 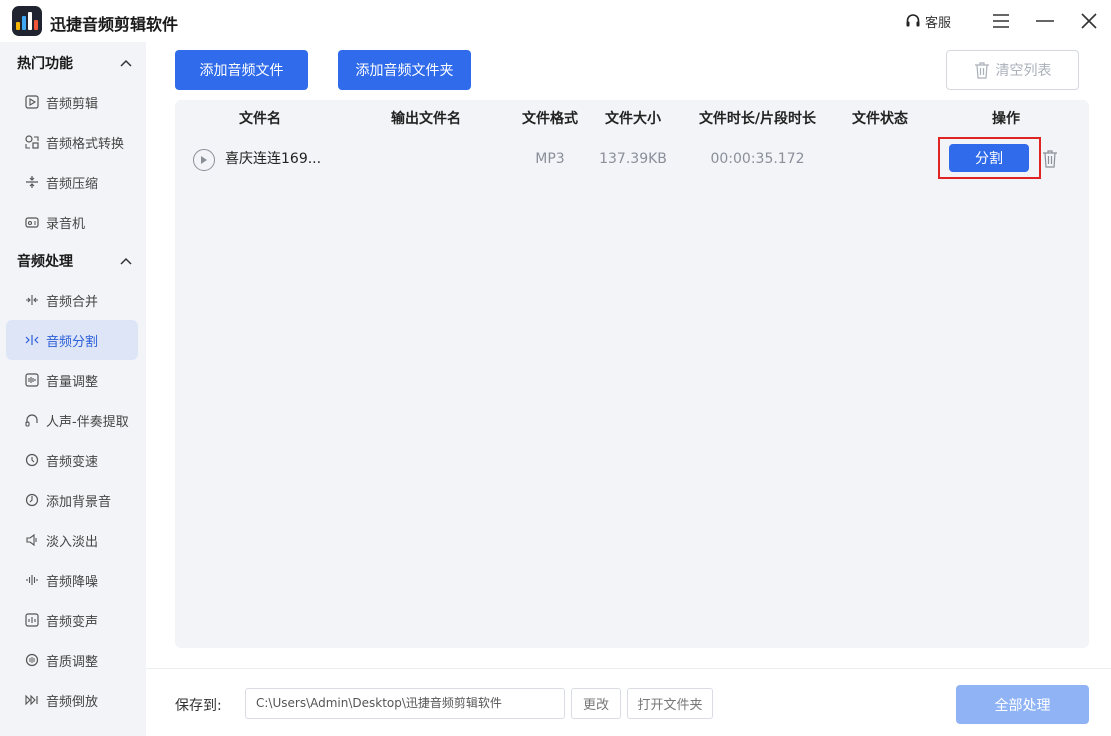 What do you see at coordinates (32, 102) in the screenshot?
I see `scissors-icon` at bounding box center [32, 102].